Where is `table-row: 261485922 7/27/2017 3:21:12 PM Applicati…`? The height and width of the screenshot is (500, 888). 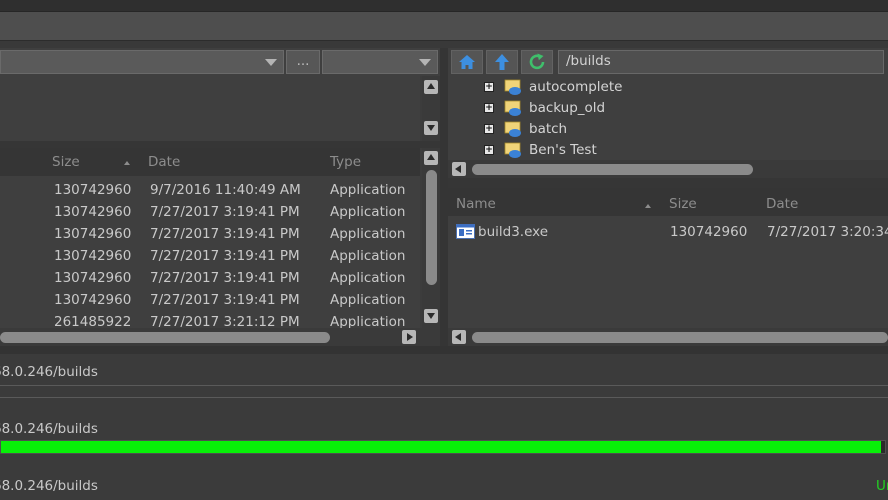
table-row: 261485922 7/27/2017 3:21:12 PM Applicati… is located at coordinates (210, 319).